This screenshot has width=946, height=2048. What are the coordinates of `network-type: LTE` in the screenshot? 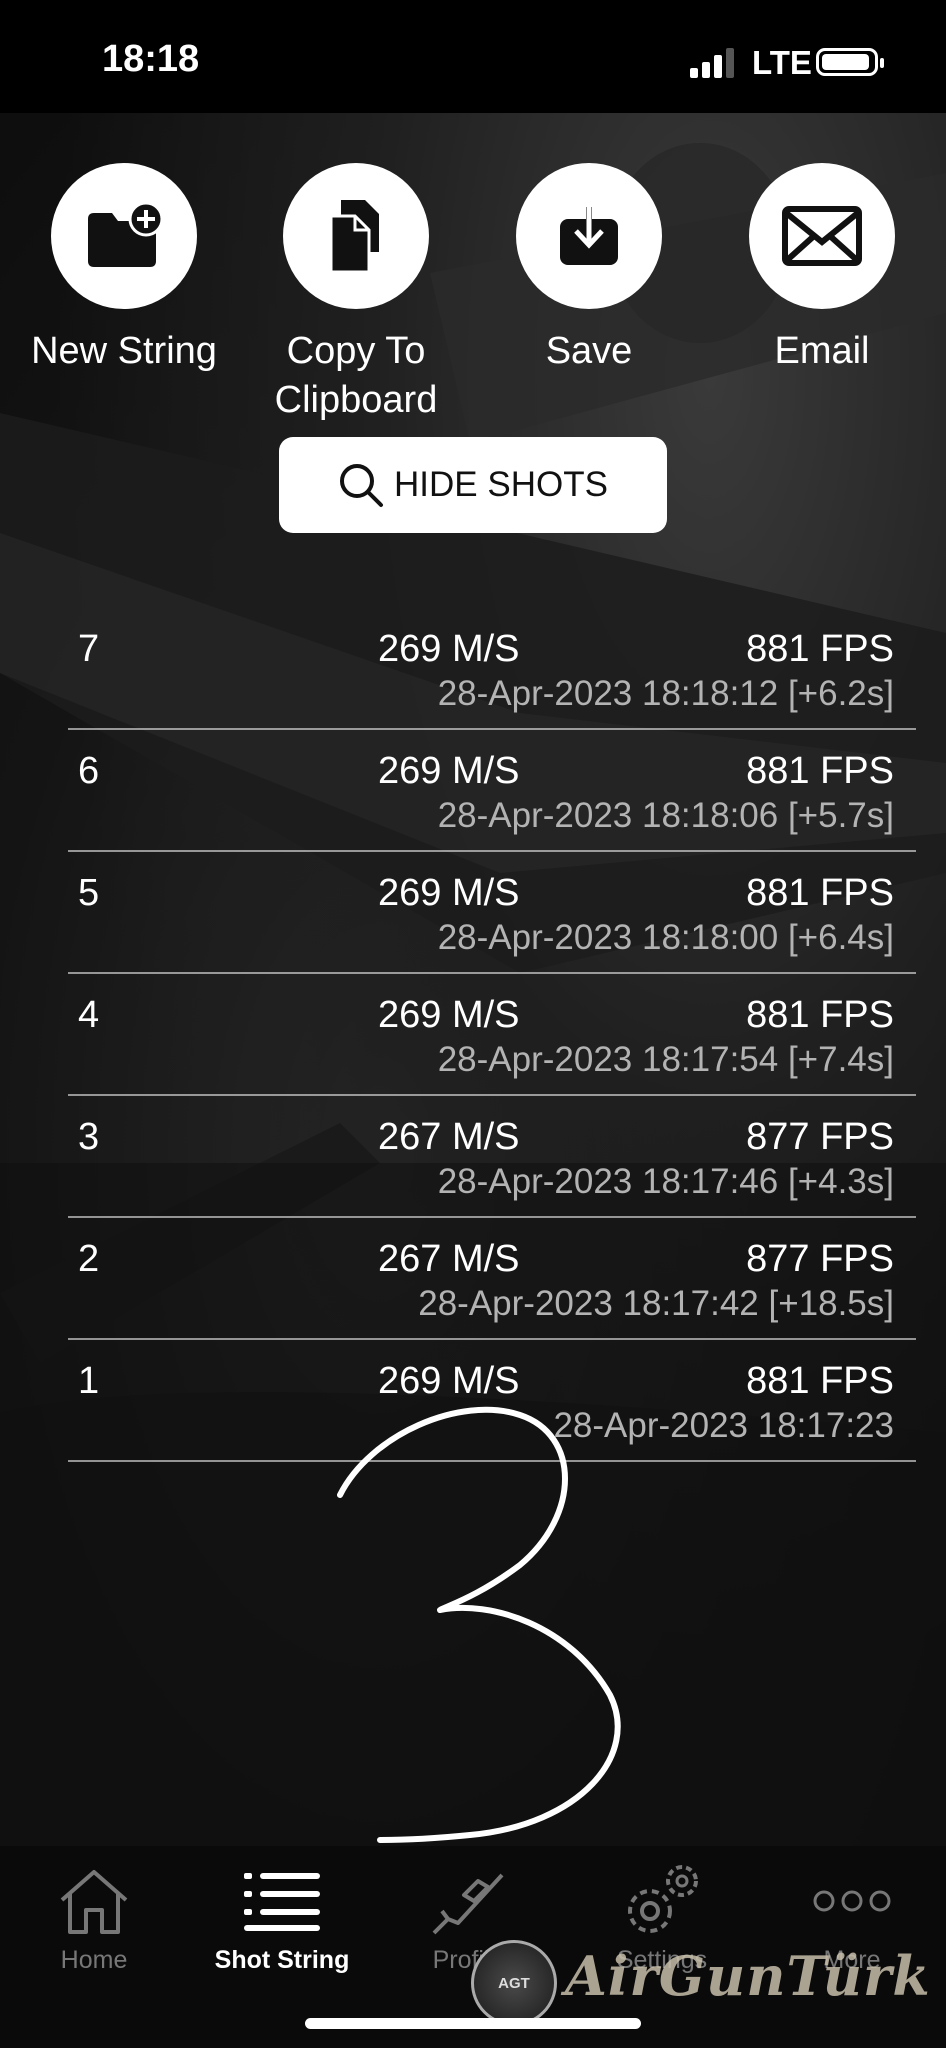 It's located at (782, 62).